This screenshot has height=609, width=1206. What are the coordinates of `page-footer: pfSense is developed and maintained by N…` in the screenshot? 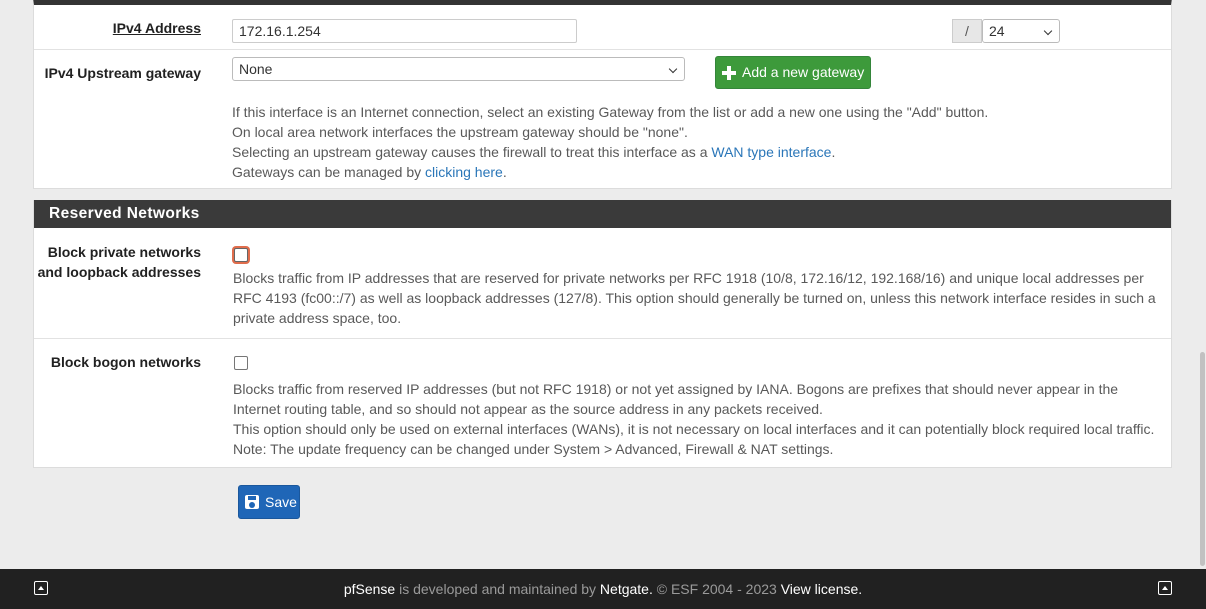 It's located at (603, 589).